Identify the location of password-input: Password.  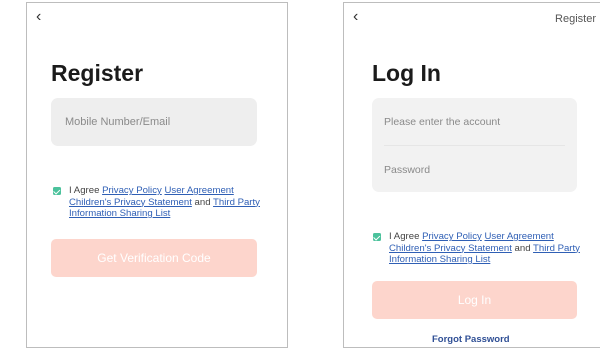
(407, 170).